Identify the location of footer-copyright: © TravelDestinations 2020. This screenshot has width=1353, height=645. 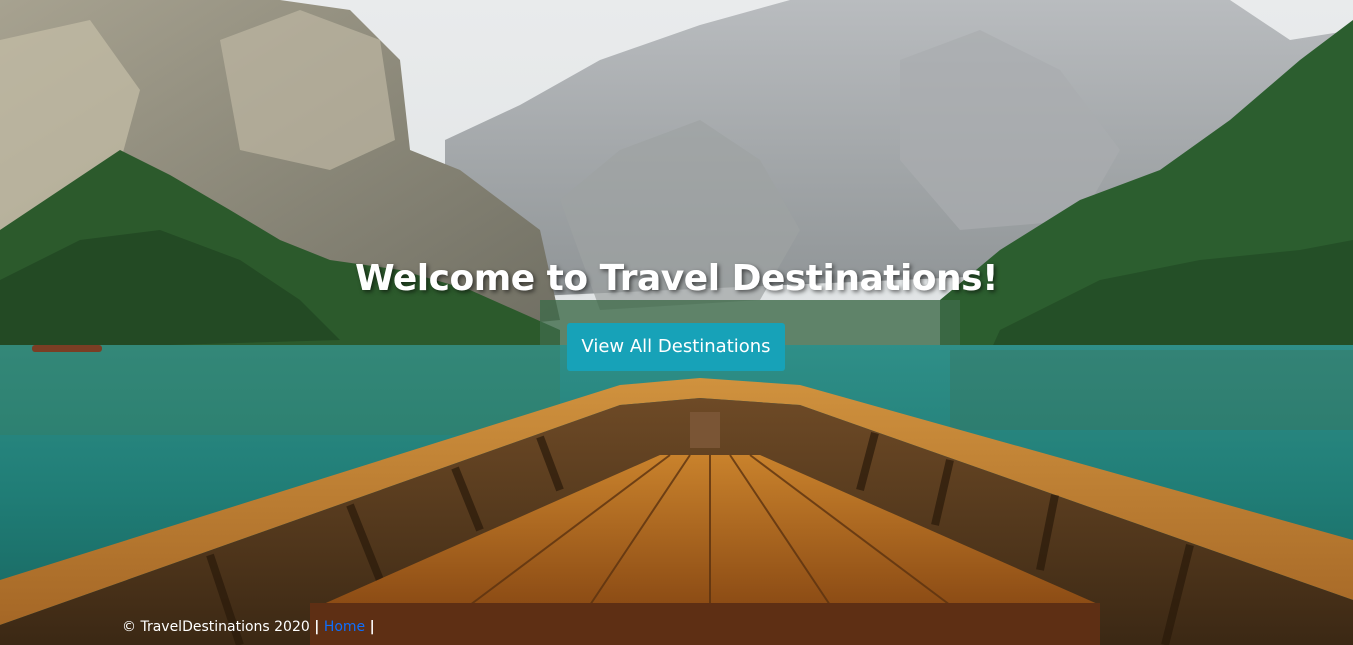
(216, 627).